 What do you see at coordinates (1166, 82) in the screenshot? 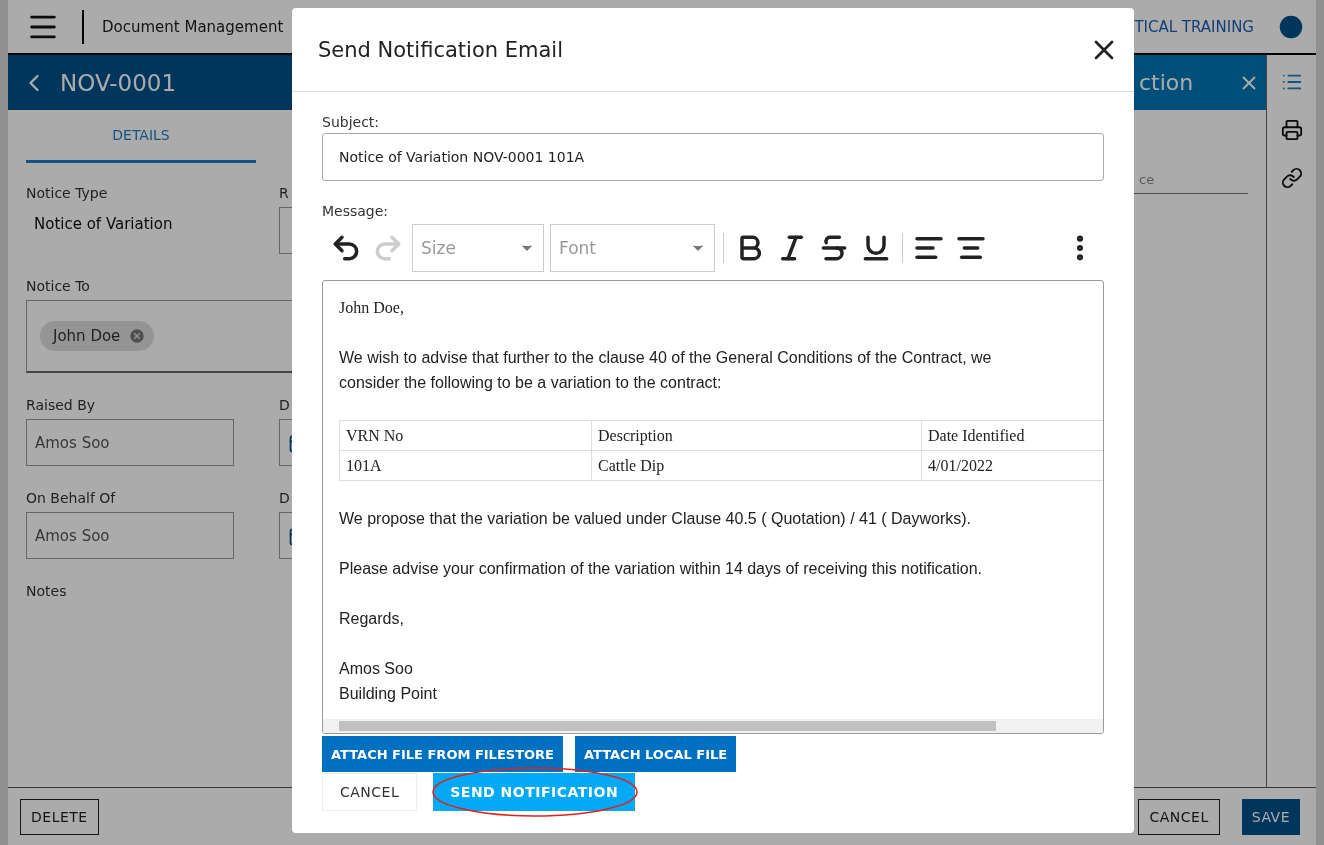
I see `panel-title: ction` at bounding box center [1166, 82].